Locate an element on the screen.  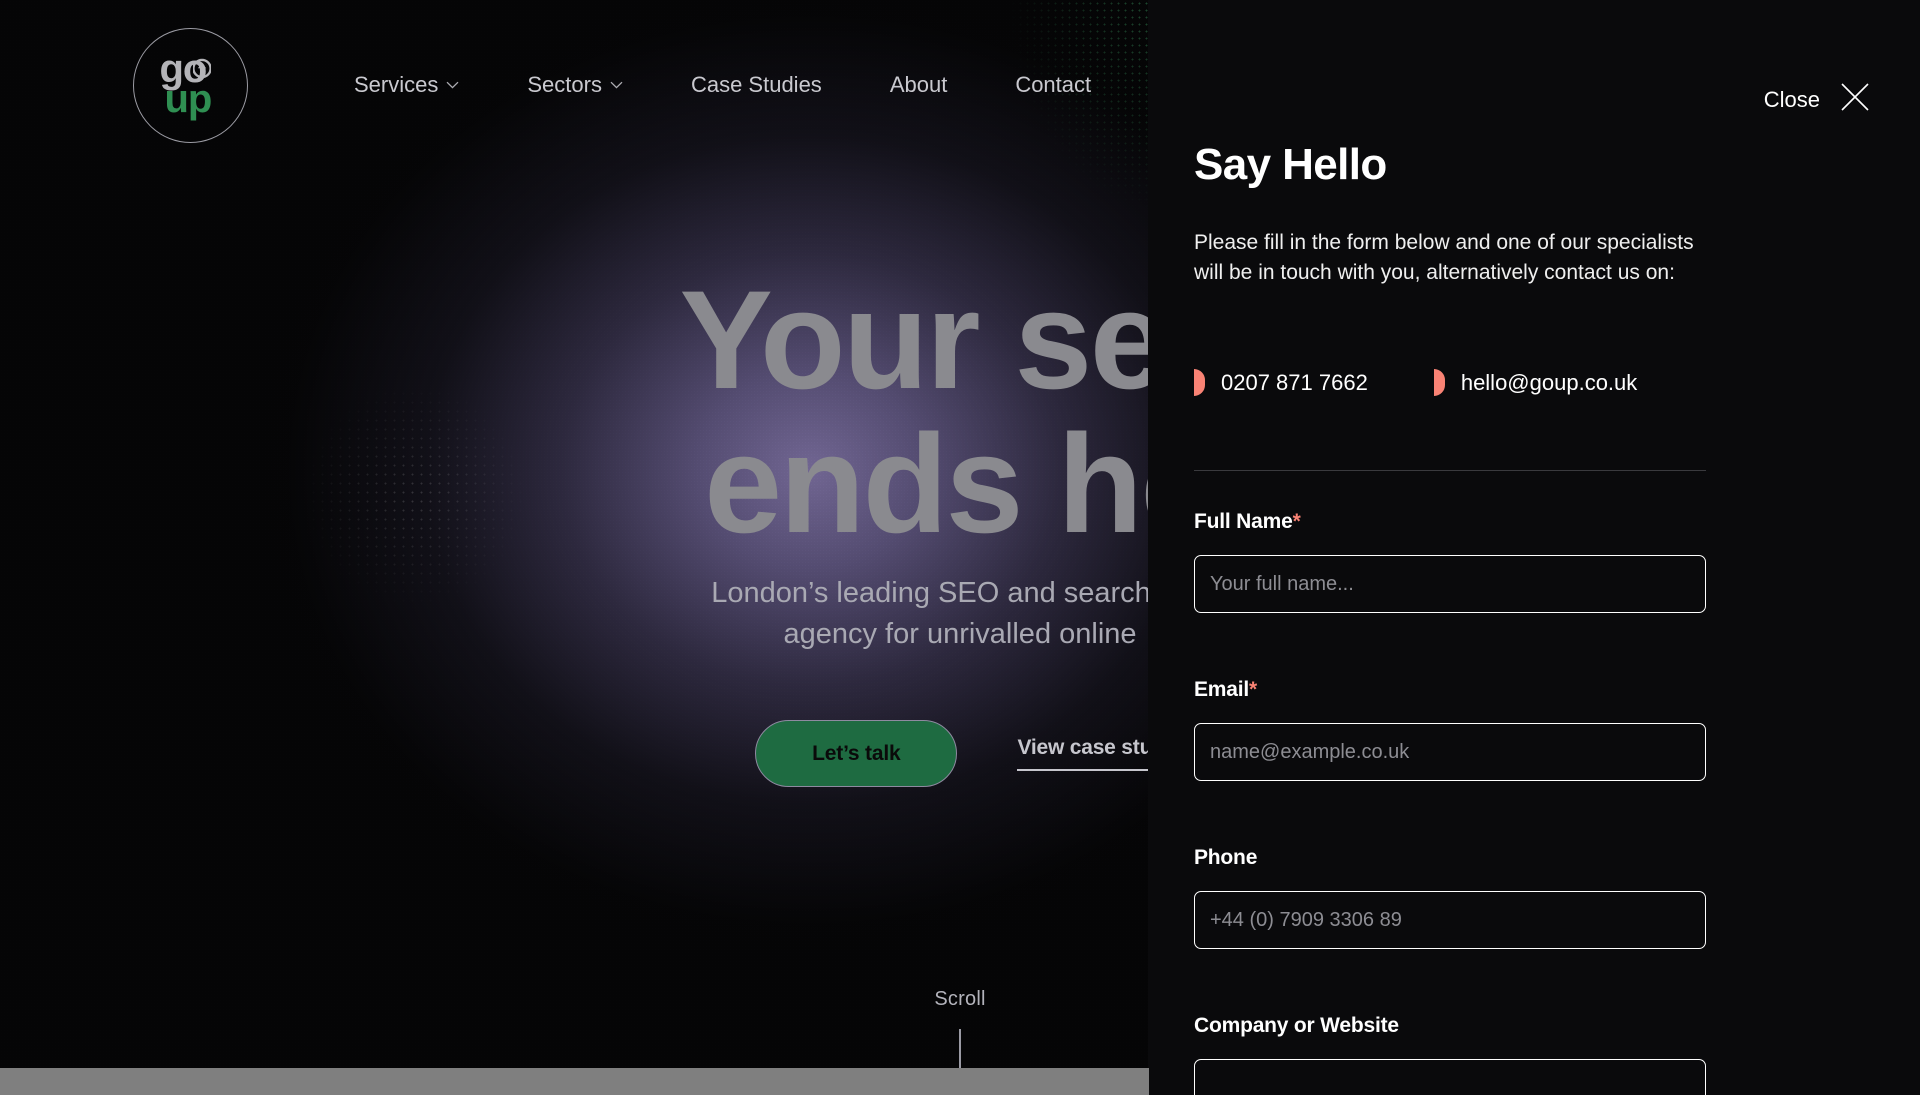
nav-label: Contact is located at coordinates (1053, 84).